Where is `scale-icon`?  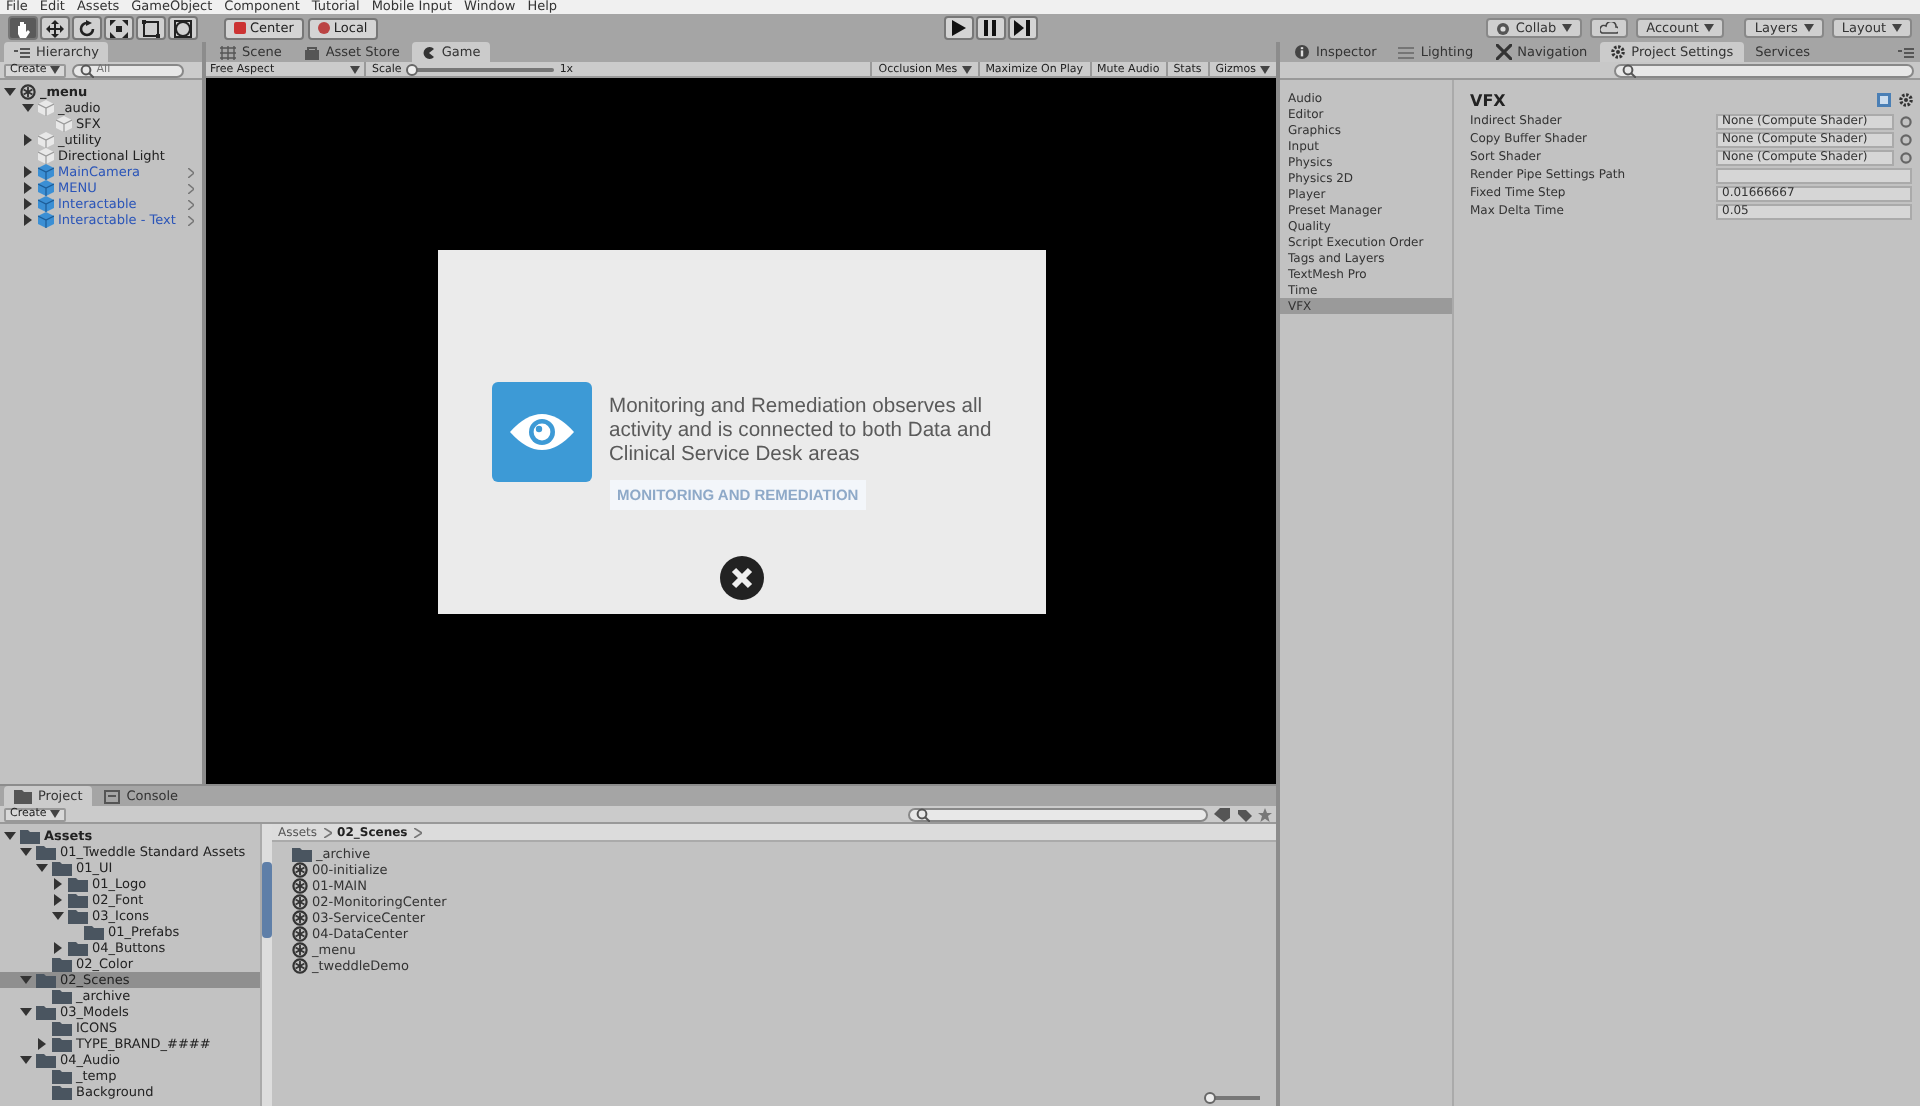
scale-icon is located at coordinates (119, 28).